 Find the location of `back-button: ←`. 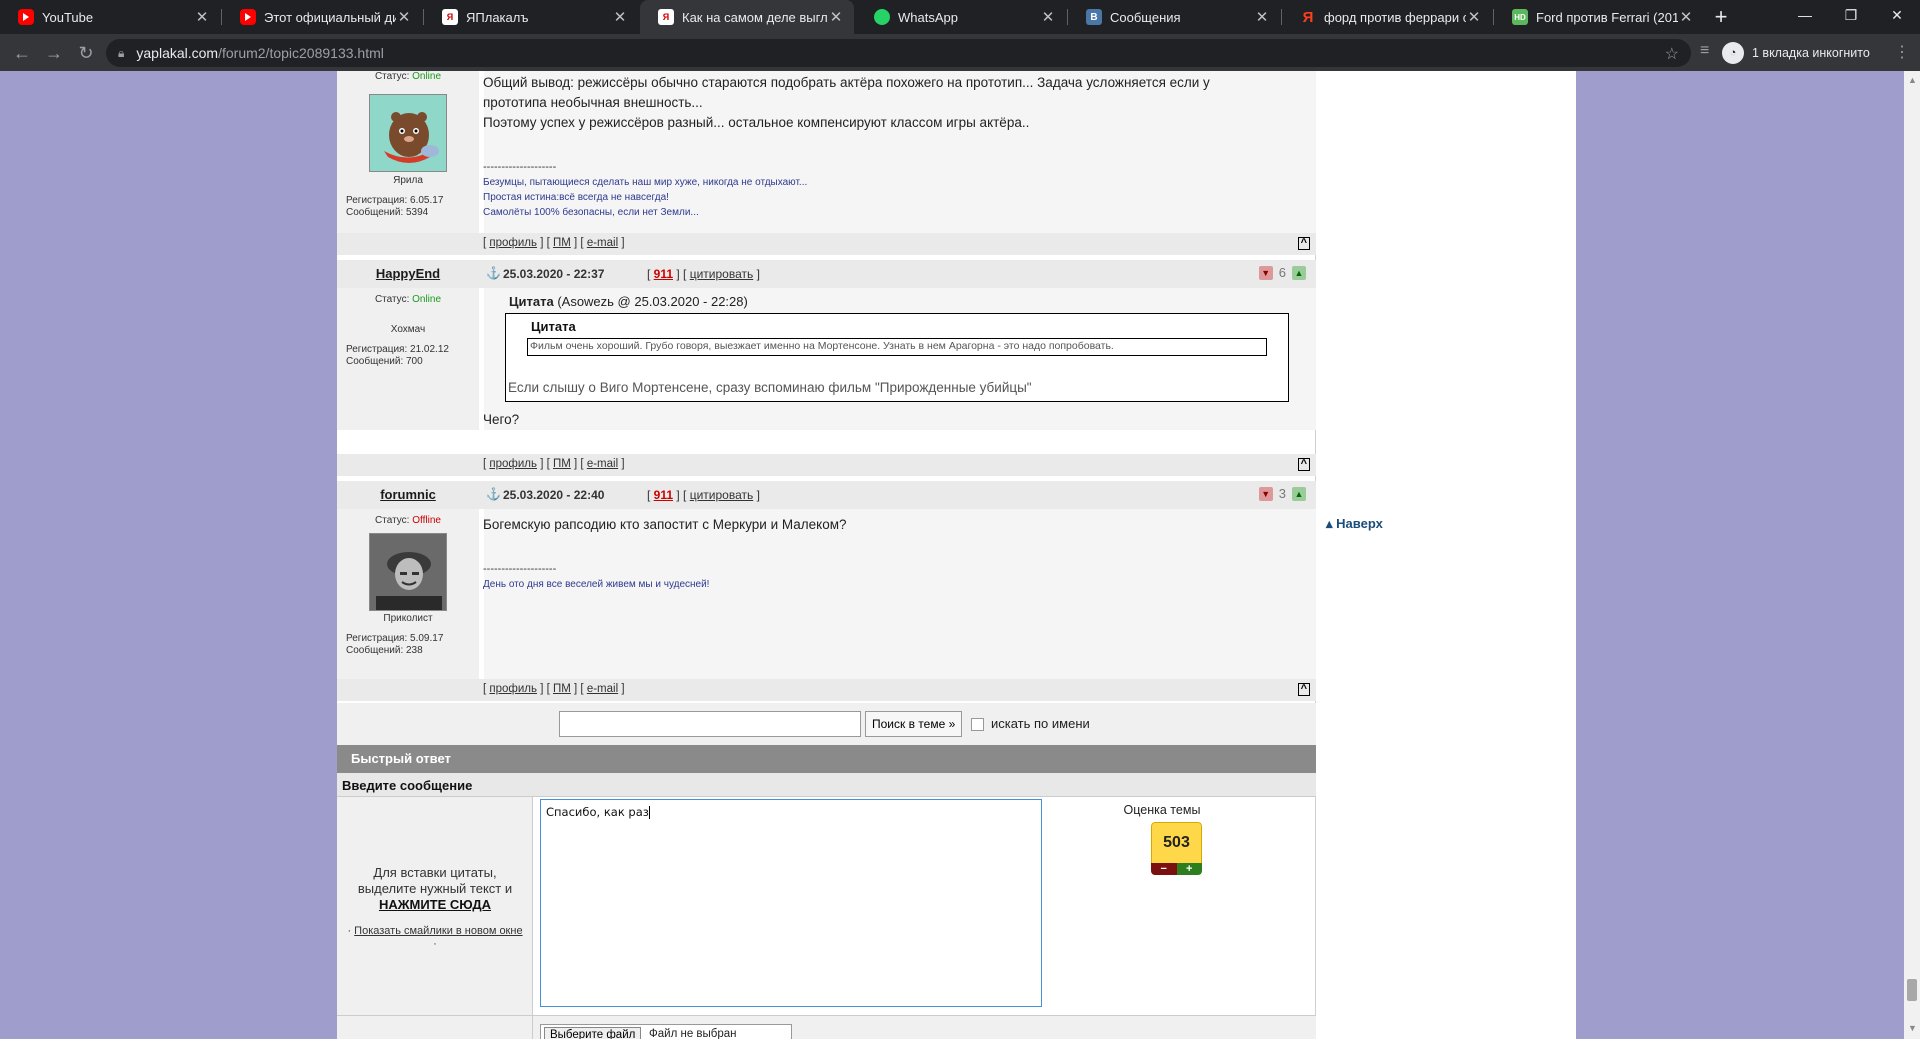

back-button: ← is located at coordinates (22, 53).